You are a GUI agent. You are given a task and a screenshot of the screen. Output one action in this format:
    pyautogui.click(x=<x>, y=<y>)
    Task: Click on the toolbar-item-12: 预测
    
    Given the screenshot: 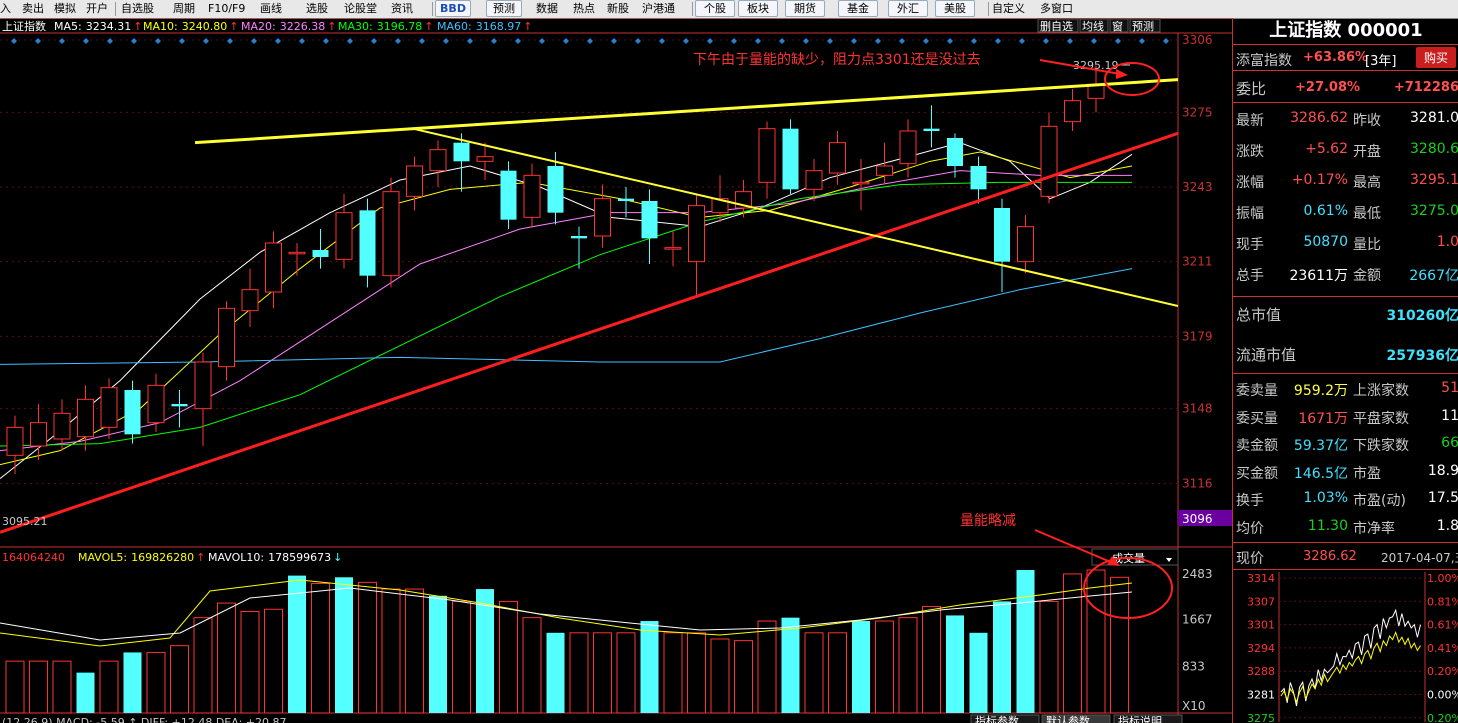 What is the action you would take?
    pyautogui.click(x=504, y=8)
    